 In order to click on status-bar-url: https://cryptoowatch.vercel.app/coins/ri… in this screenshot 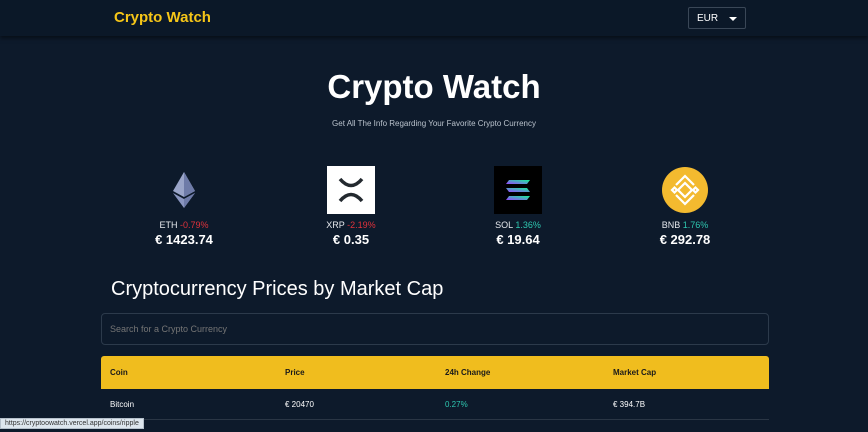, I will do `click(72, 423)`.